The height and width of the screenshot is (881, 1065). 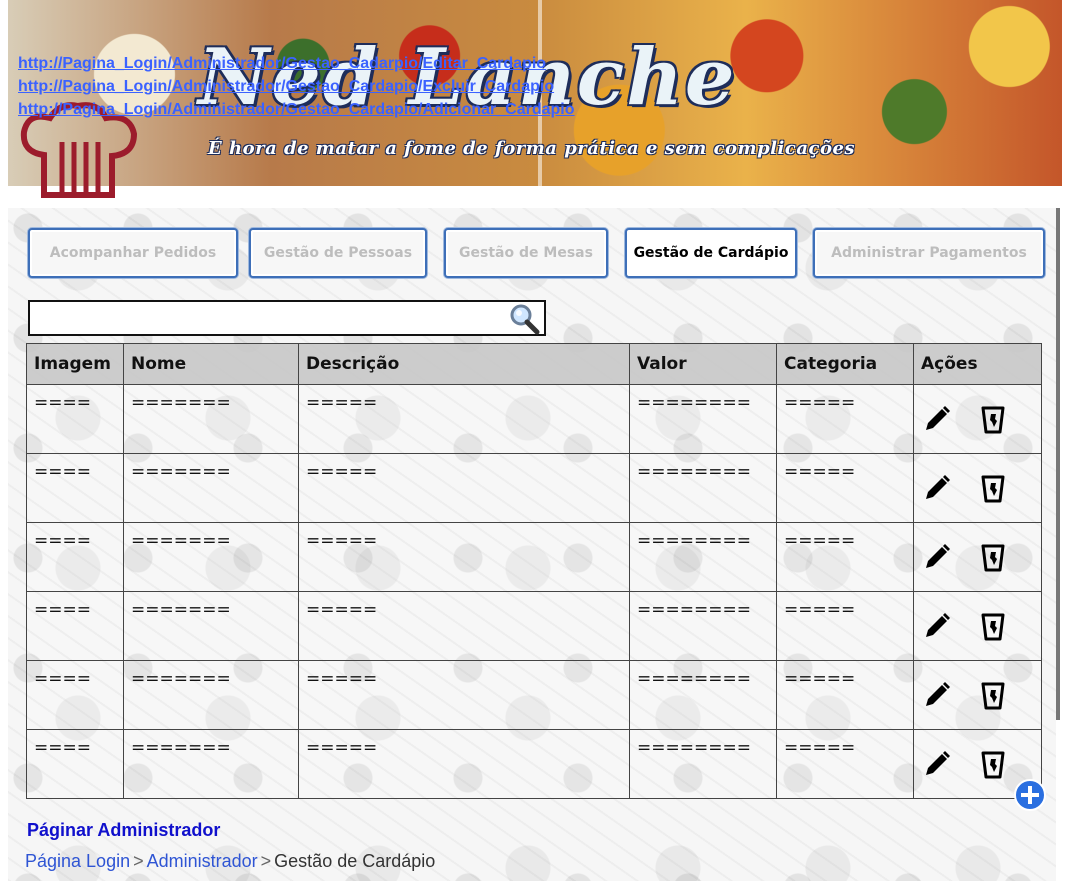 What do you see at coordinates (1058, 464) in the screenshot?
I see `scrollbar-edge` at bounding box center [1058, 464].